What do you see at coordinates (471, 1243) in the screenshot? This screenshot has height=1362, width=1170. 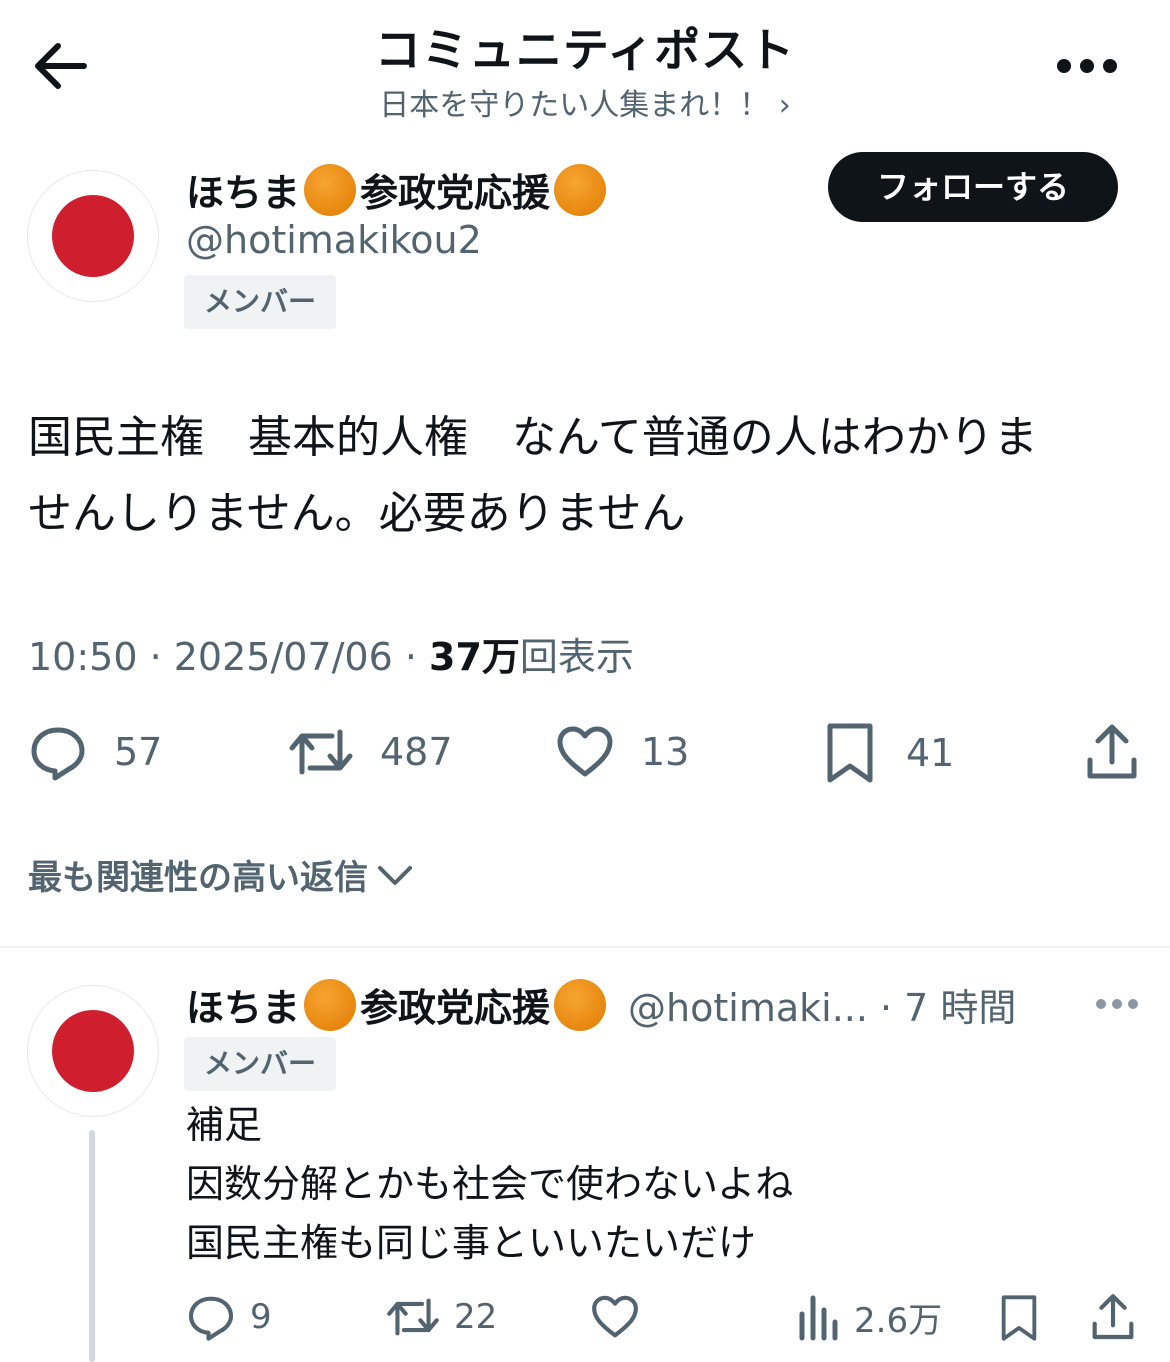 I see `reply-text-line: 国民主権も同じ事といいたいだけ` at bounding box center [471, 1243].